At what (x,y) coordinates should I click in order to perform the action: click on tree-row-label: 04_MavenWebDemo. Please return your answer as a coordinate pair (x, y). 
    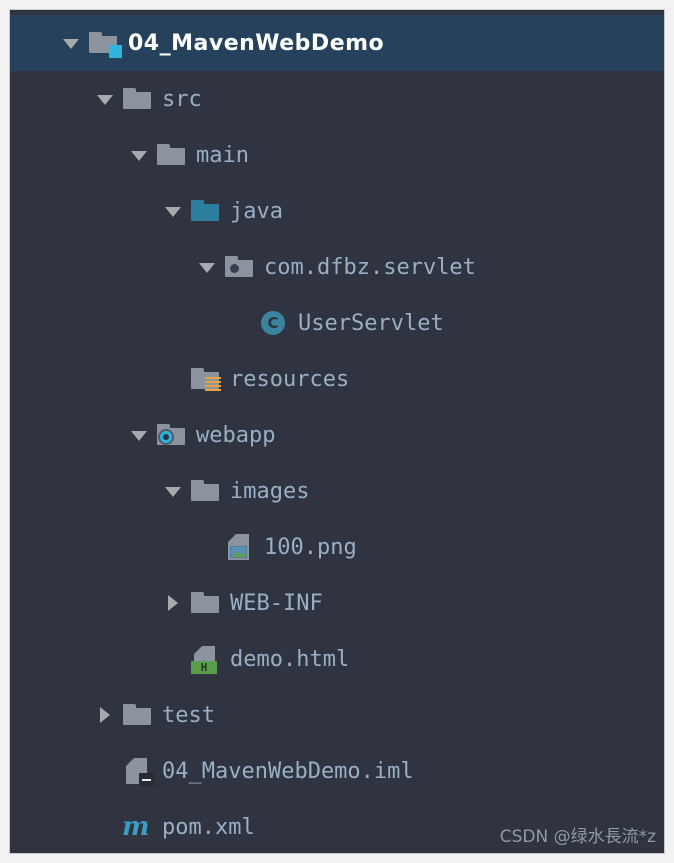
    Looking at the image, I should click on (256, 43).